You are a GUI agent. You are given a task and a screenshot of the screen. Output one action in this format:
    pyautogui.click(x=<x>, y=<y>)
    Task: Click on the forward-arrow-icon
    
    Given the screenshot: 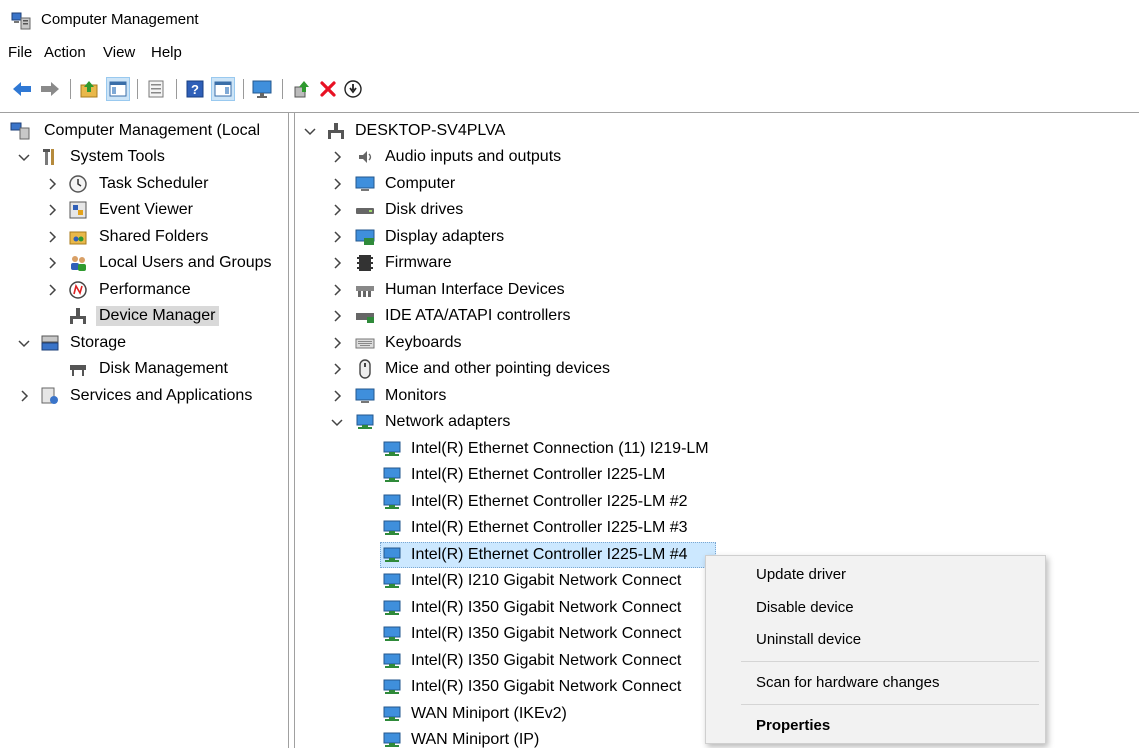 What is the action you would take?
    pyautogui.click(x=50, y=89)
    